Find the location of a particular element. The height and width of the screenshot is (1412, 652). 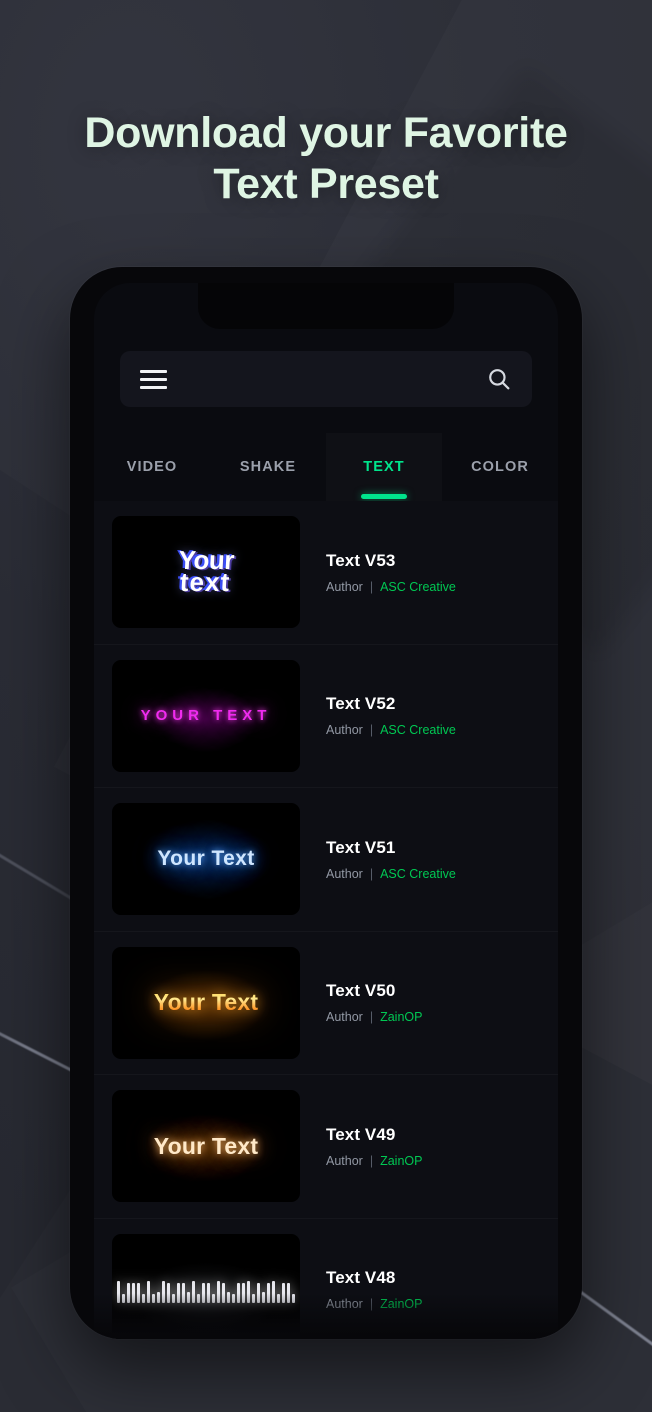

preset-author-row: Author | ZainOP is located at coordinates (374, 1017).